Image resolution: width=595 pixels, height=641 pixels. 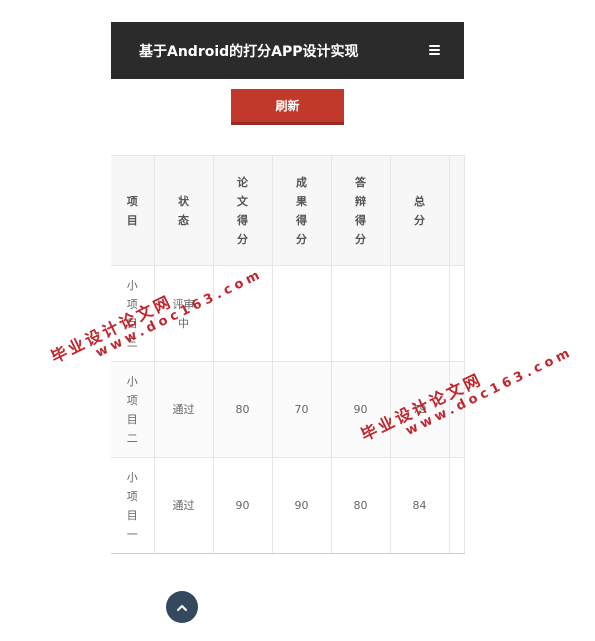 What do you see at coordinates (419, 313) in the screenshot?
I see `cell-total-score` at bounding box center [419, 313].